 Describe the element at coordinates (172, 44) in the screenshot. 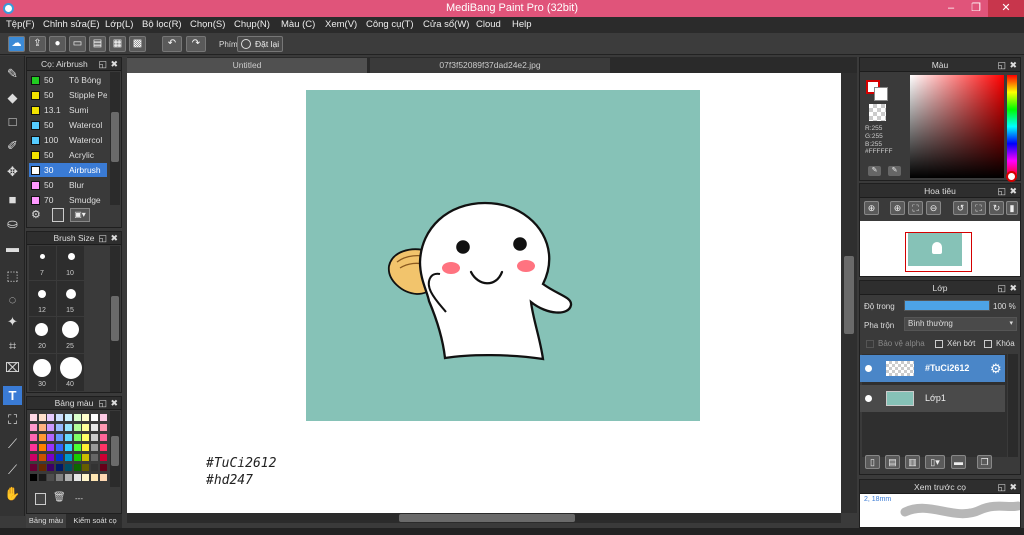

I see `undo-icon: ↶` at that location.